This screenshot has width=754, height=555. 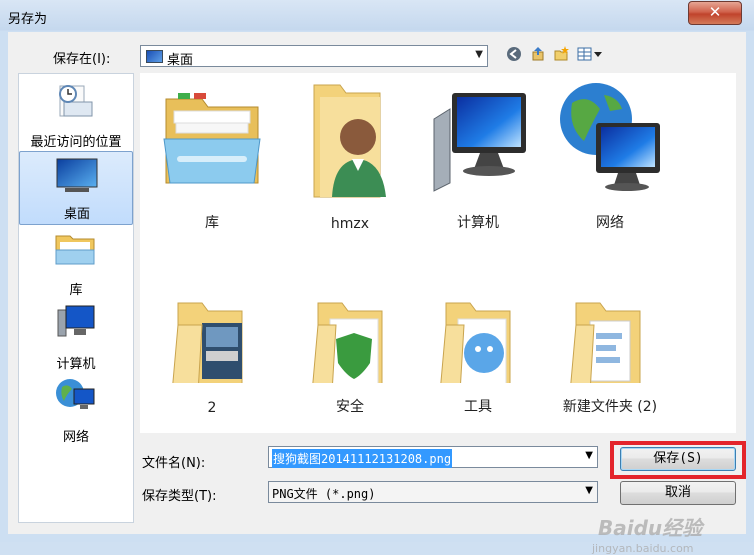 I want to click on close-button: ✕, so click(x=715, y=13).